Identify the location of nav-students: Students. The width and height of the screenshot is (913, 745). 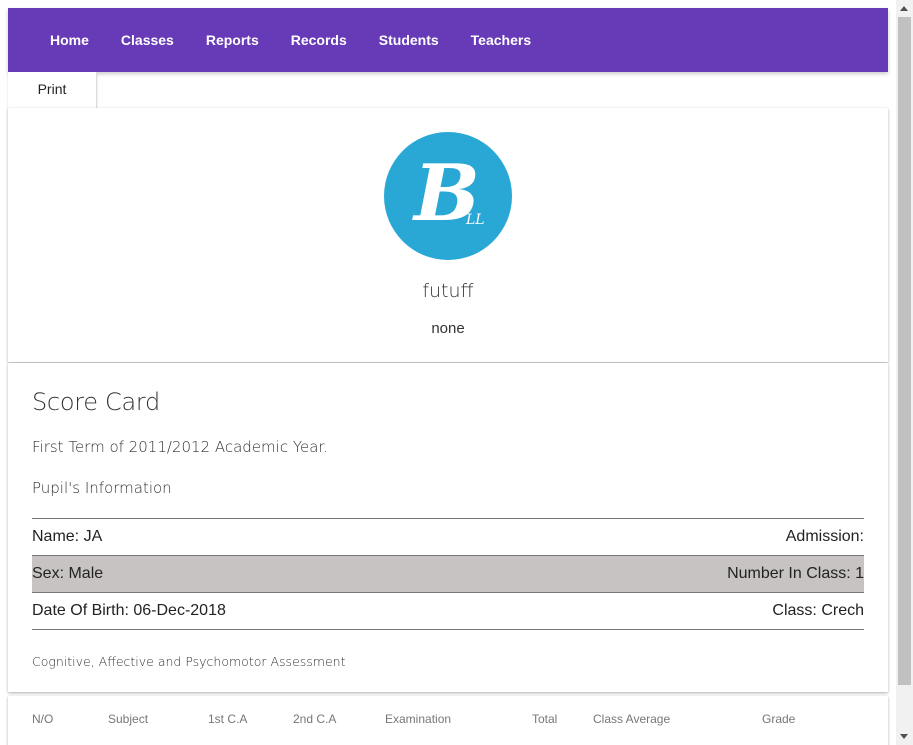
(409, 40).